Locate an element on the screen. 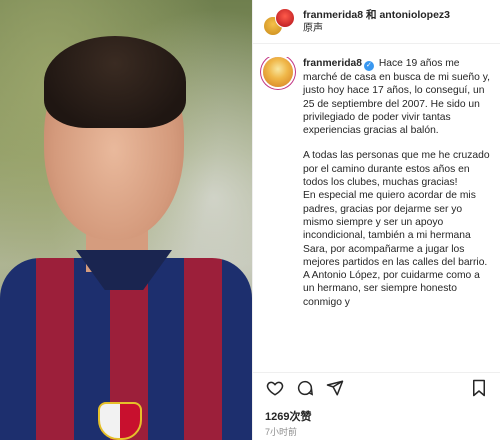 The image size is (500, 440). verified-badge-icon: ✓ is located at coordinates (368, 66).